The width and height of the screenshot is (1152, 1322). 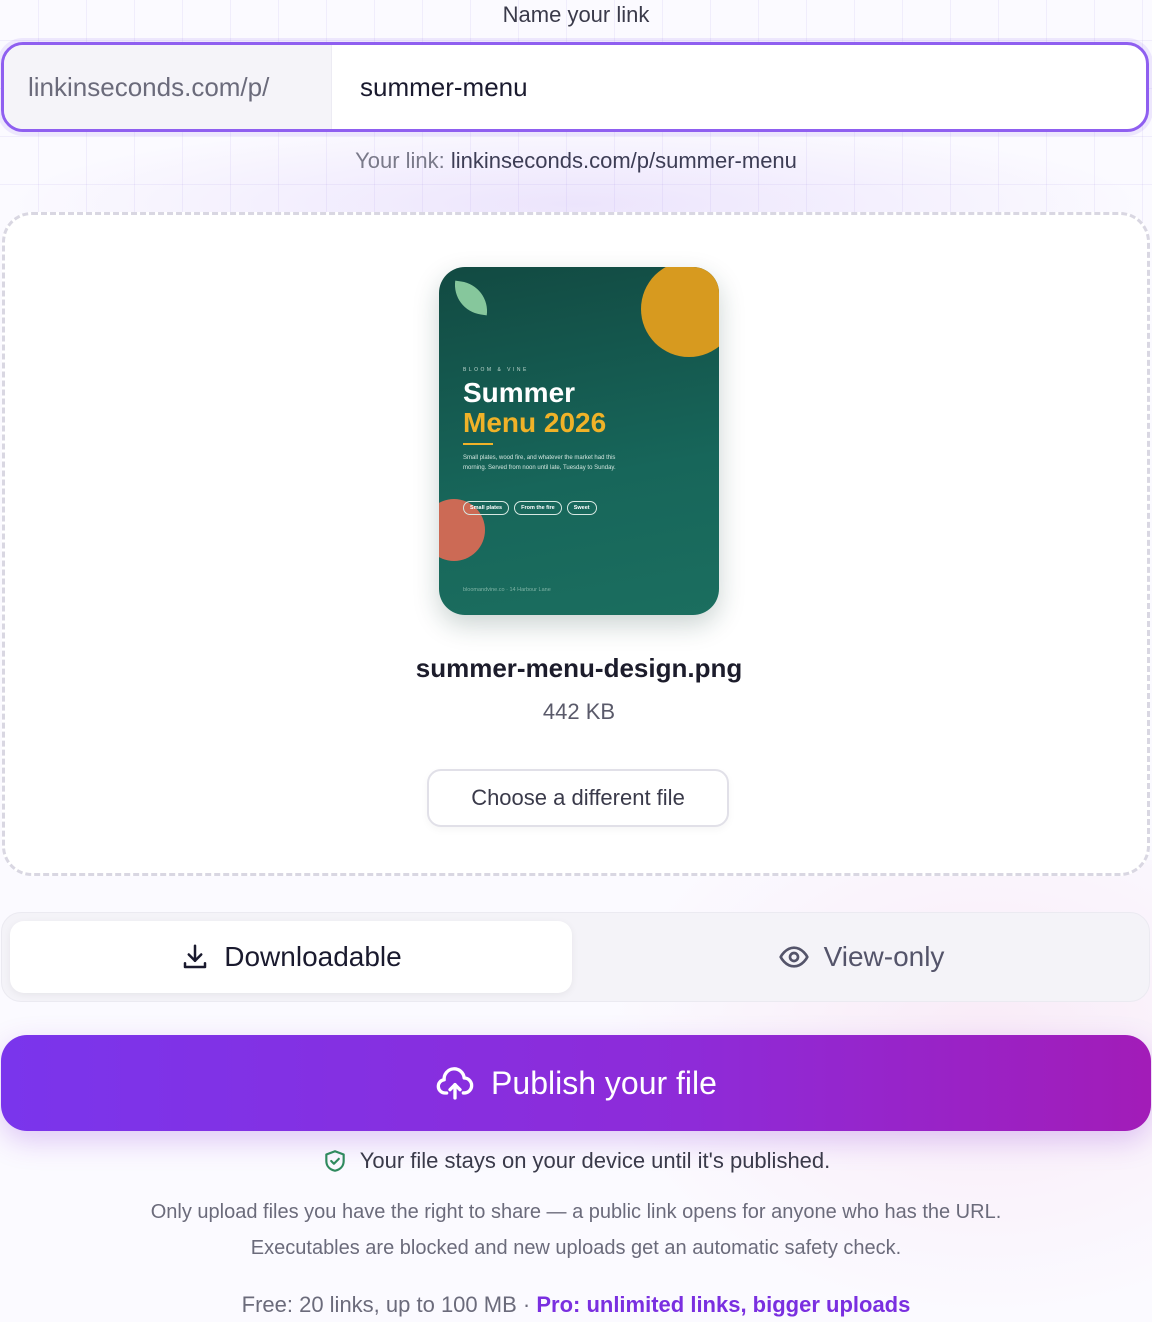 What do you see at coordinates (884, 956) in the screenshot?
I see `view-only-label: View-only` at bounding box center [884, 956].